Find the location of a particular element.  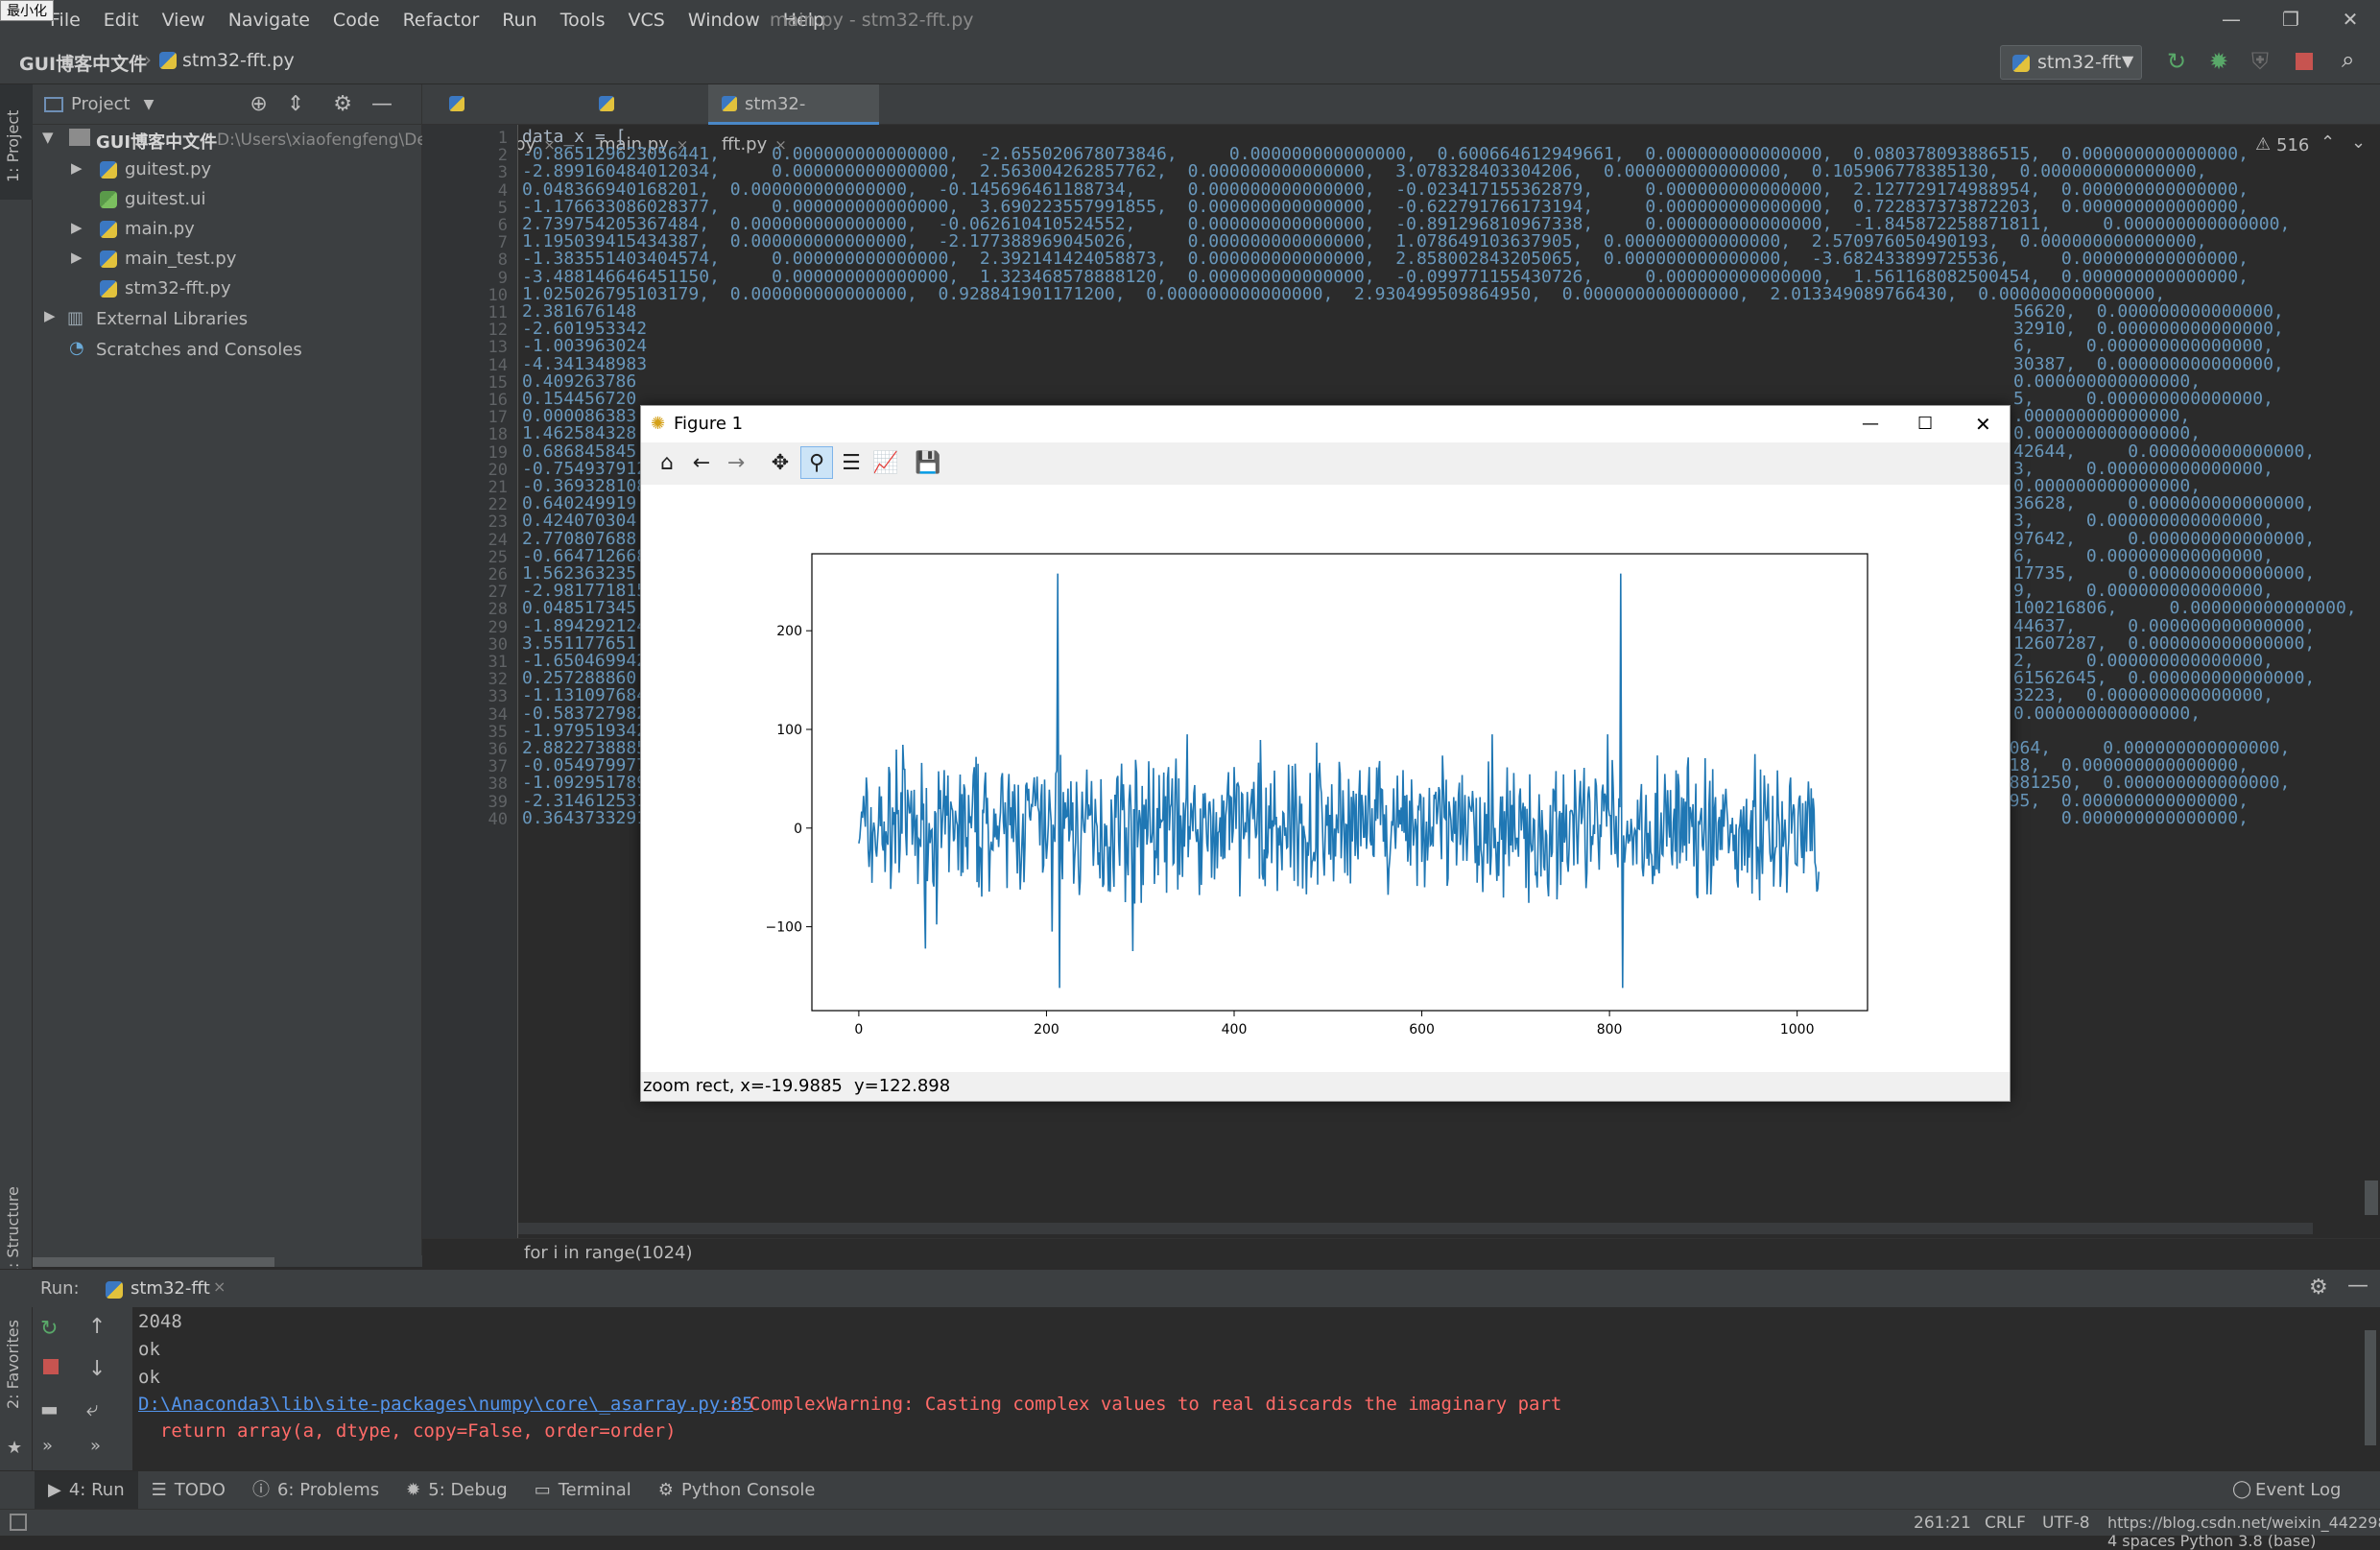

line-separator: CRLF is located at coordinates (2006, 1523).